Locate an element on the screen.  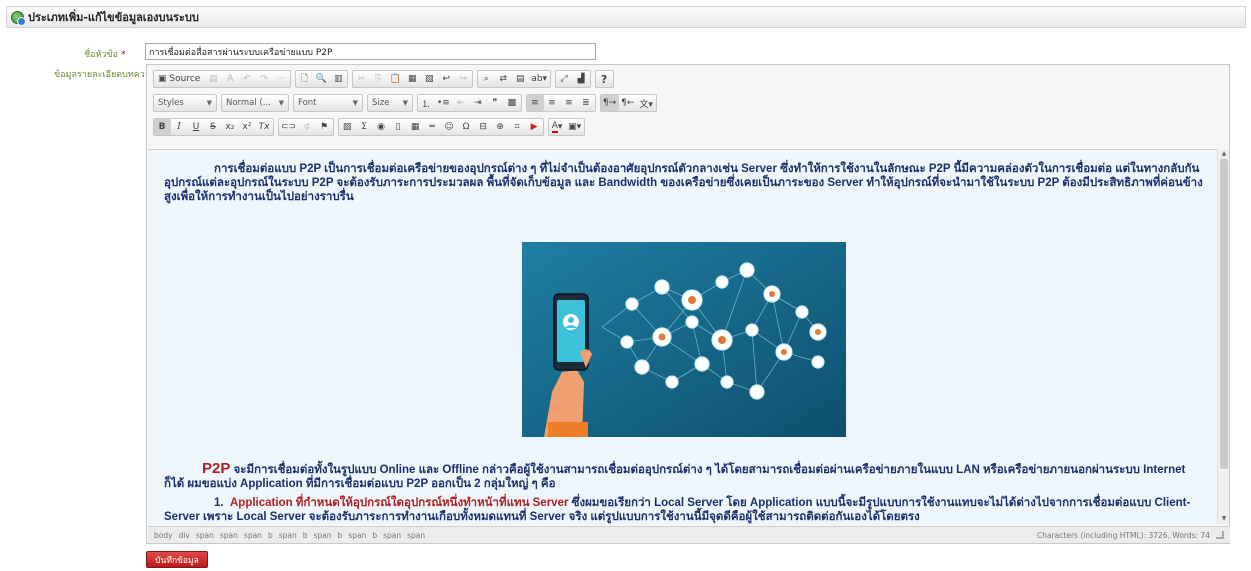
subscript-button: x₂ is located at coordinates (230, 127).